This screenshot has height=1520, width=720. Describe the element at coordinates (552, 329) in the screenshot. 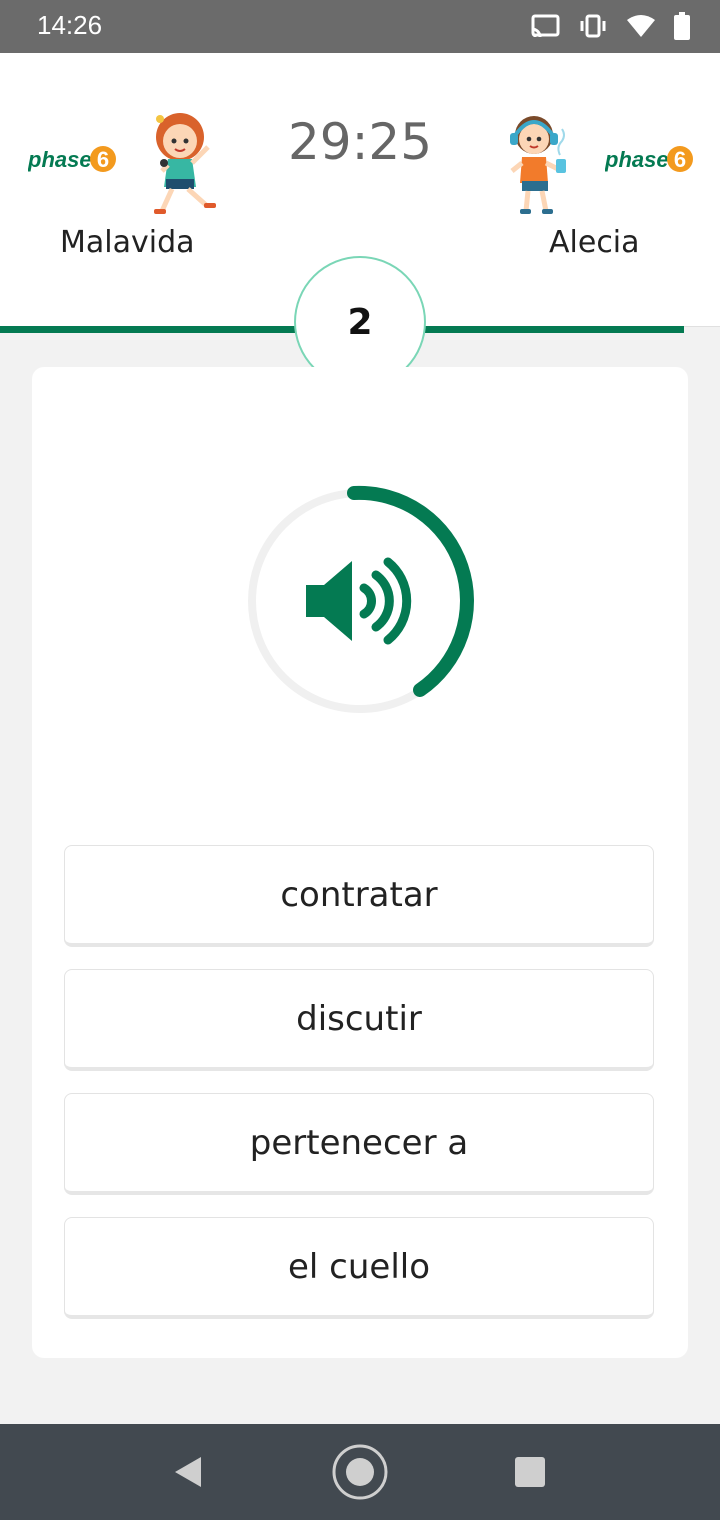

I see `progress-line-right` at that location.